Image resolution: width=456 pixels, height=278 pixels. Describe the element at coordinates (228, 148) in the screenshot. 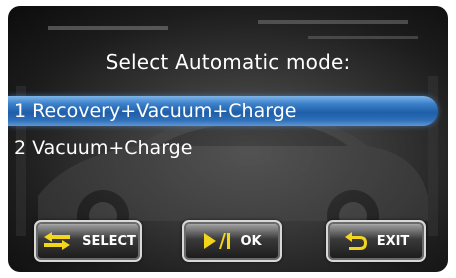

I see `menu-item-vacuum-charge: 2 Vacuum+Charge` at that location.